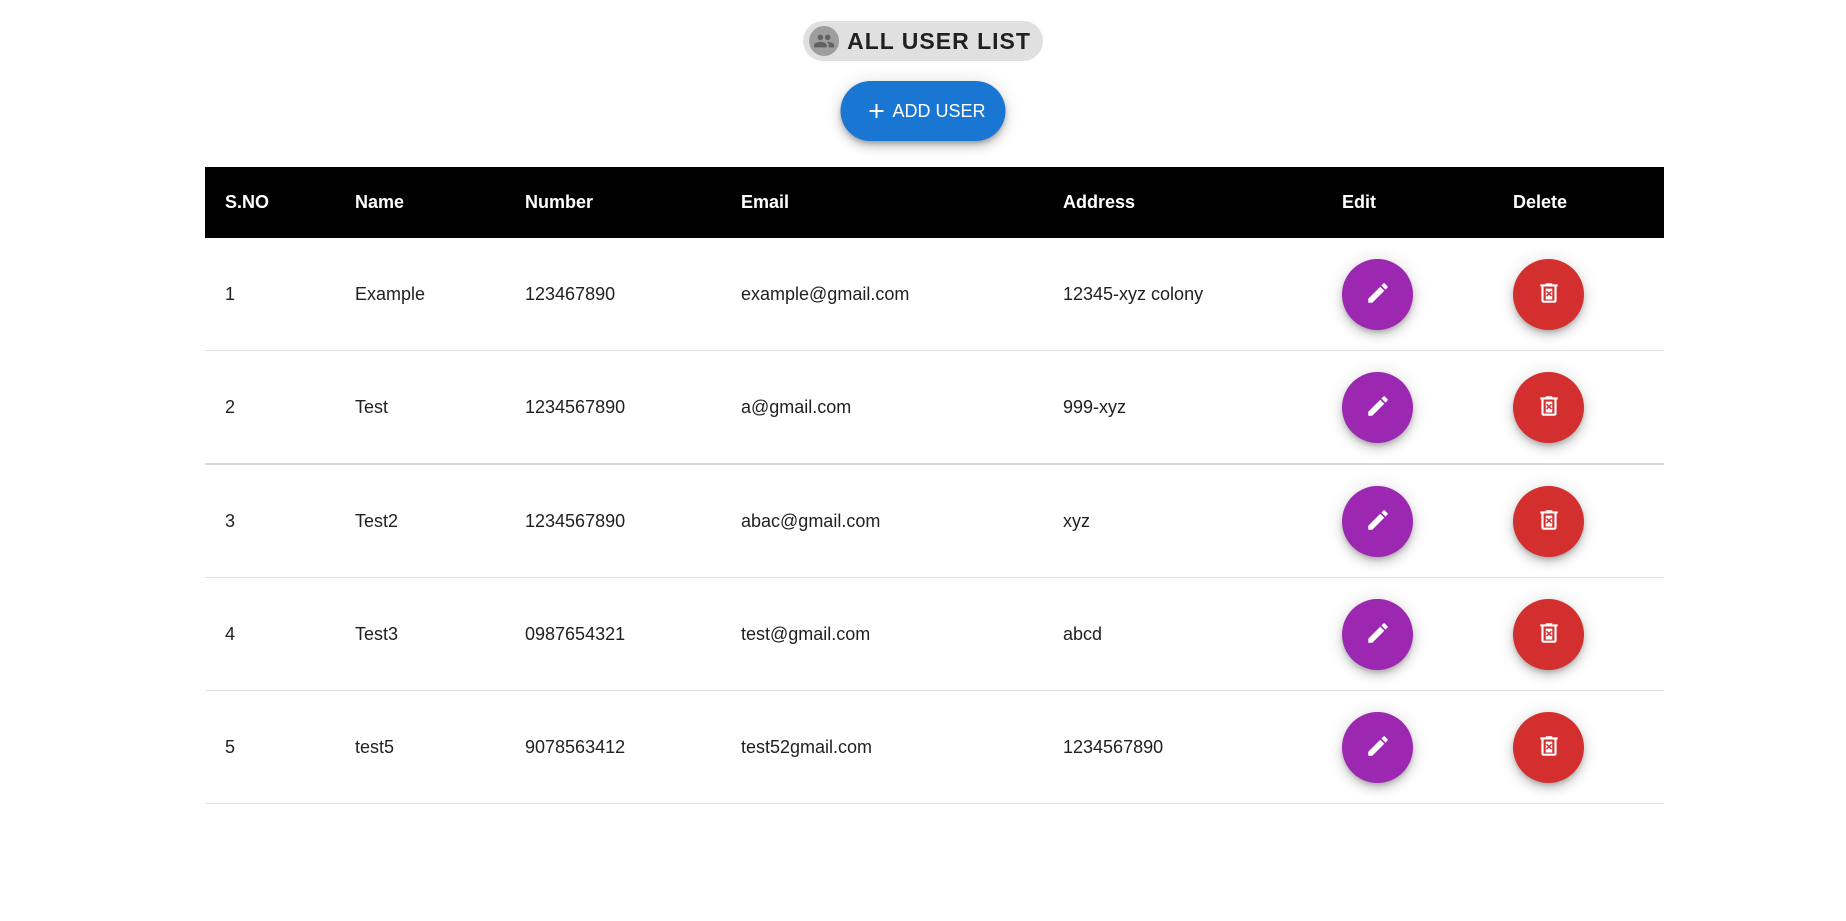 The height and width of the screenshot is (921, 1846). Describe the element at coordinates (380, 202) in the screenshot. I see `column-header-name: Name` at that location.